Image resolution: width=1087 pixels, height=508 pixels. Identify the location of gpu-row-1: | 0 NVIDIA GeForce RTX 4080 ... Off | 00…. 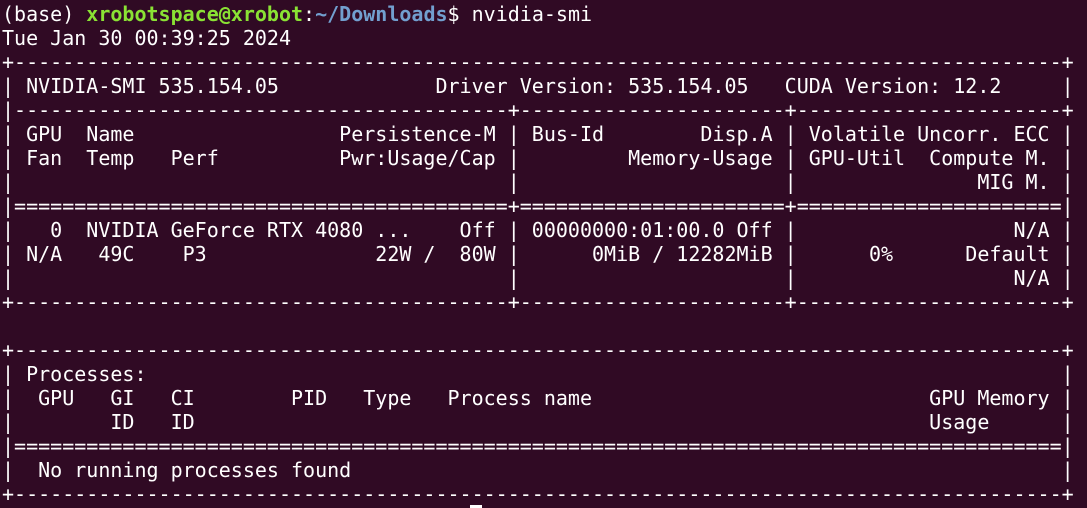
(538, 230).